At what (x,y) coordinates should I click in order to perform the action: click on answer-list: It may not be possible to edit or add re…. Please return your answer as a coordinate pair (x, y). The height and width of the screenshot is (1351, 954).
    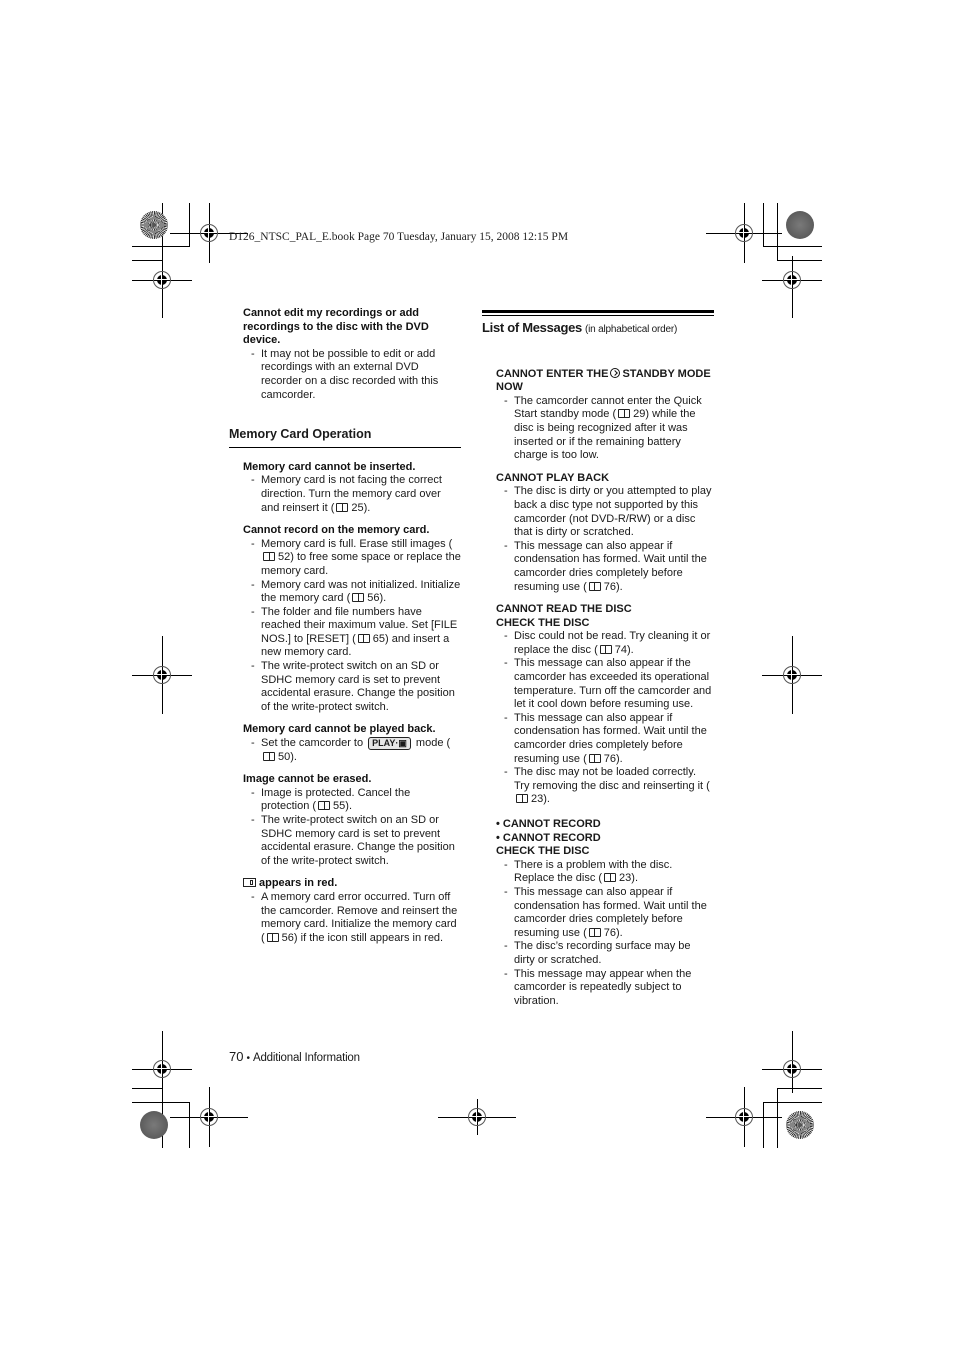
    Looking at the image, I should click on (345, 375).